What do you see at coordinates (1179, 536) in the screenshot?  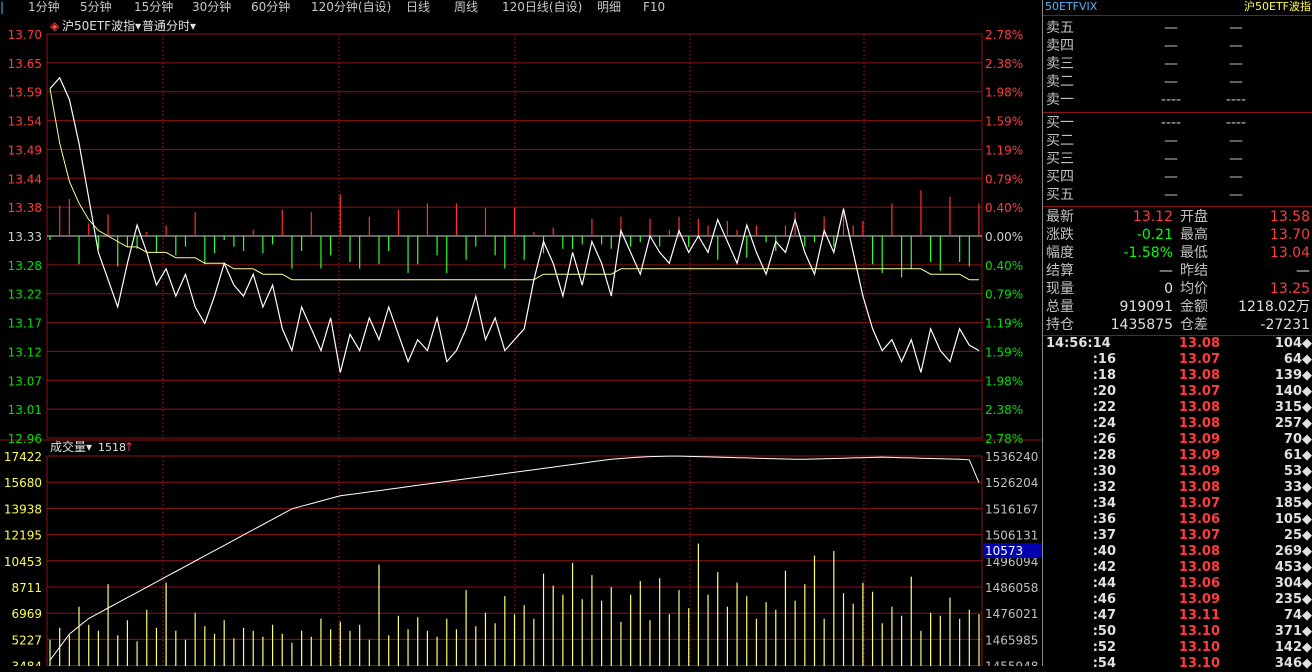 I see `tick-row: :37 13.07 25◆` at bounding box center [1179, 536].